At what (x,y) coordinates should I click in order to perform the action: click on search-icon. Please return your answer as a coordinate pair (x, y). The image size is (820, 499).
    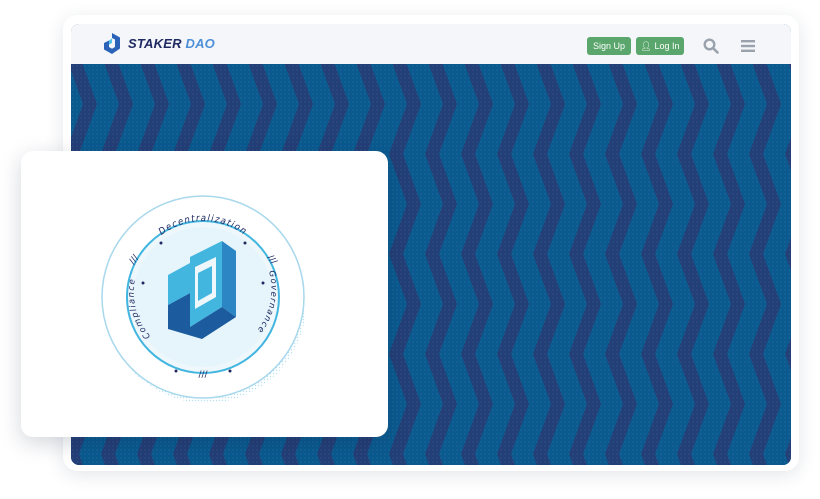
    Looking at the image, I should click on (711, 46).